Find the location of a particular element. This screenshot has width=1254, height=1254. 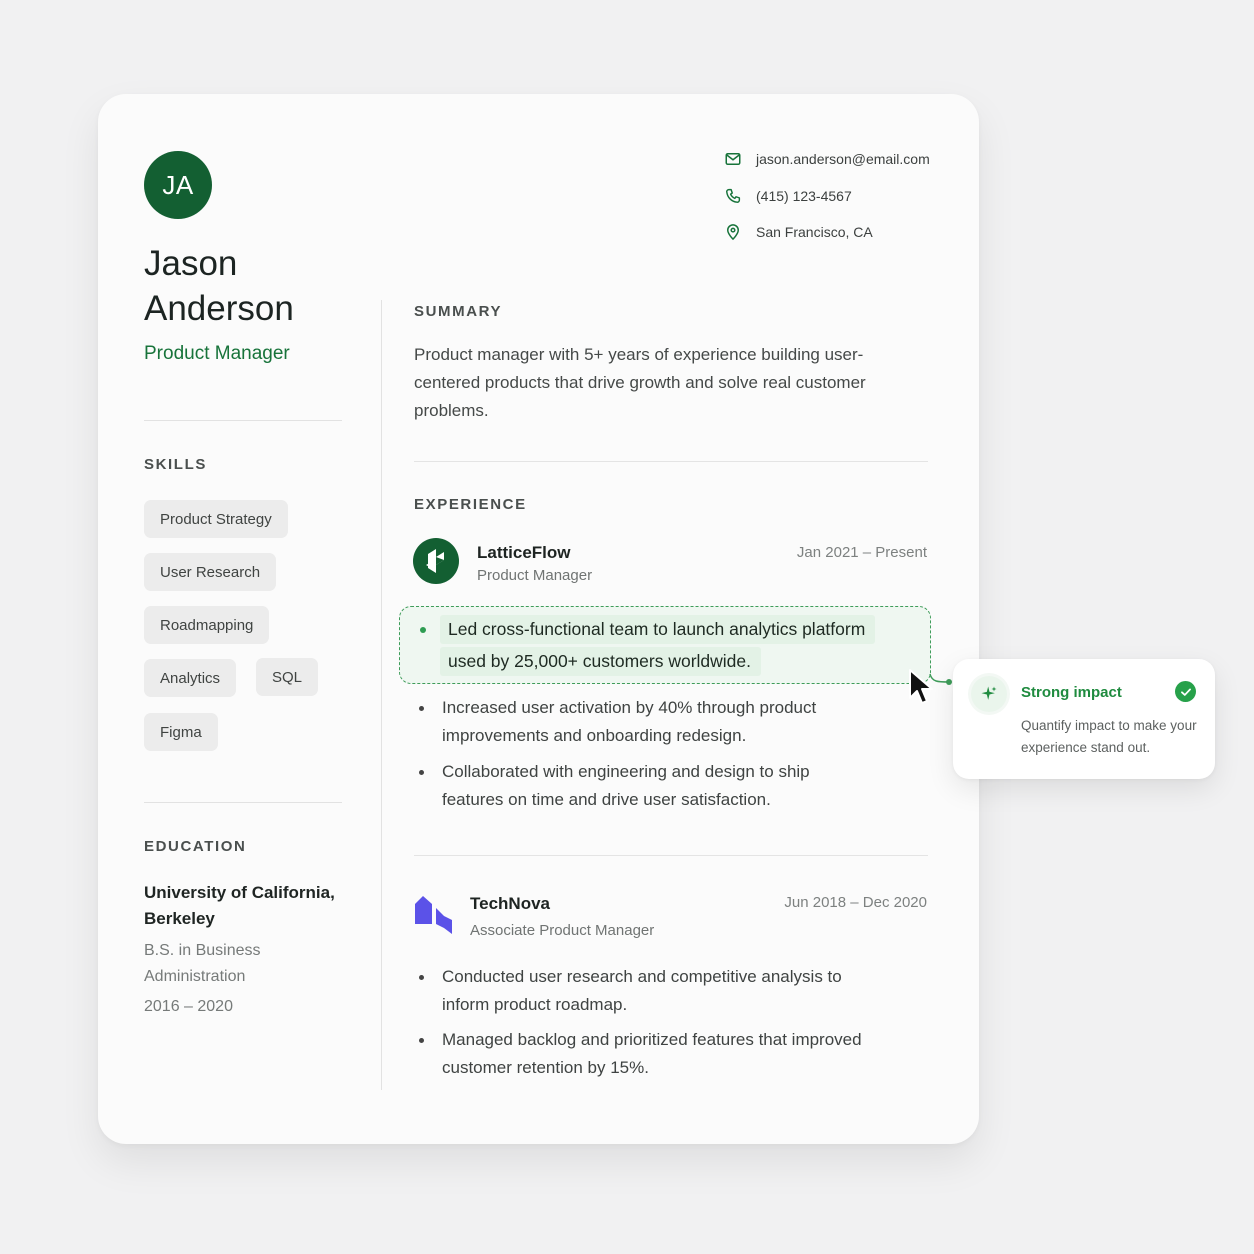

avatar: JA is located at coordinates (178, 185).